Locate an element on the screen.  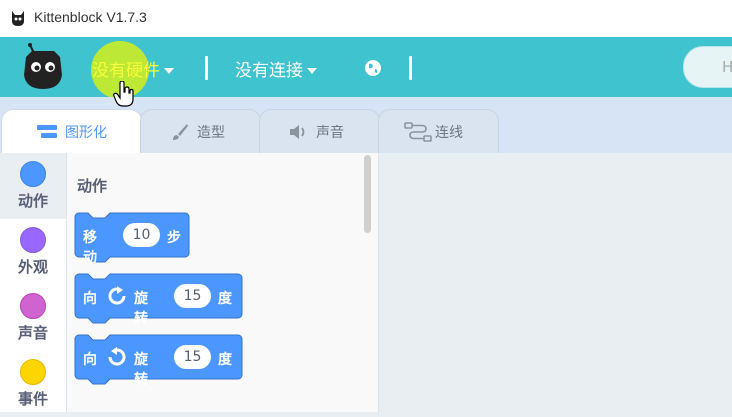
block-label: 移动 is located at coordinates (90, 248).